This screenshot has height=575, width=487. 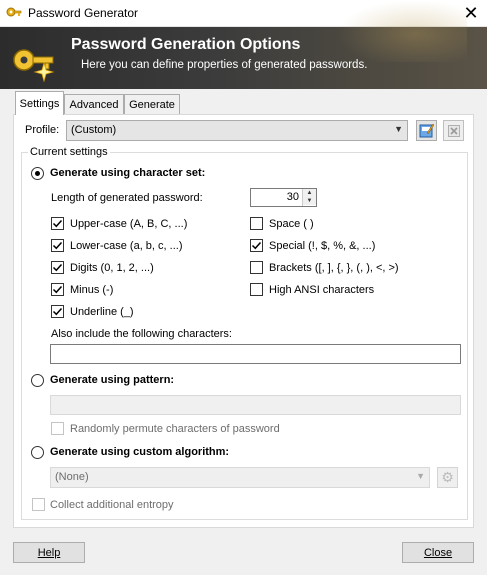 I want to click on permute-label: Randomly permute characters of password, so click(x=175, y=429).